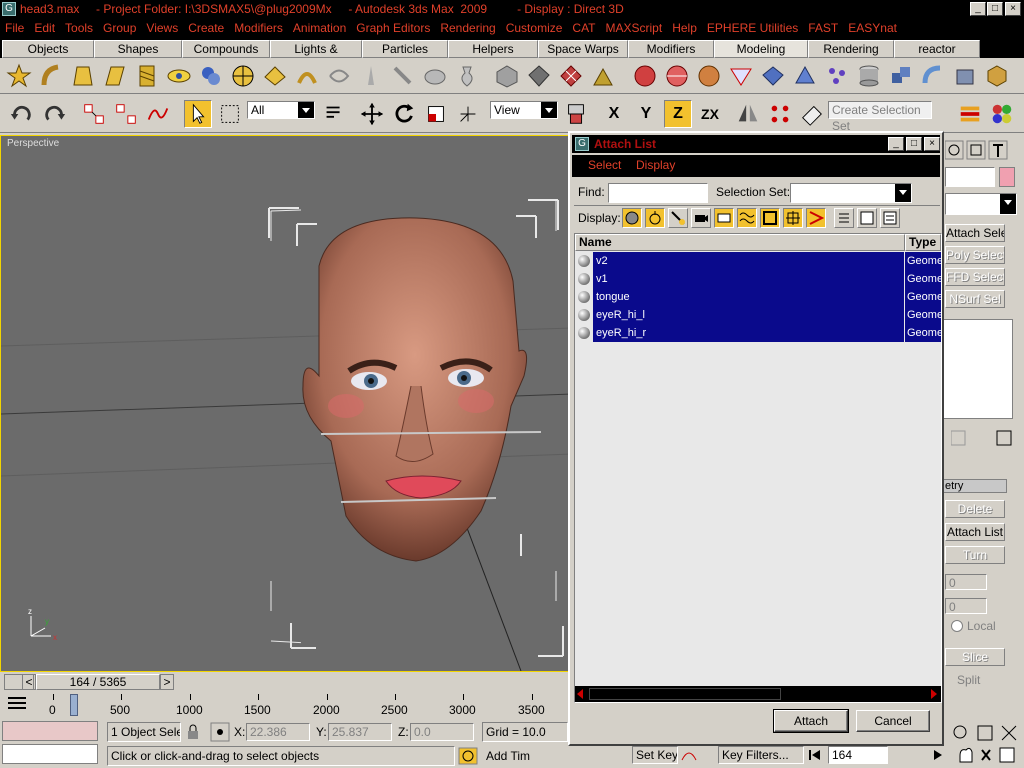  What do you see at coordinates (805, 76) in the screenshot?
I see `turbosmooth-icon` at bounding box center [805, 76].